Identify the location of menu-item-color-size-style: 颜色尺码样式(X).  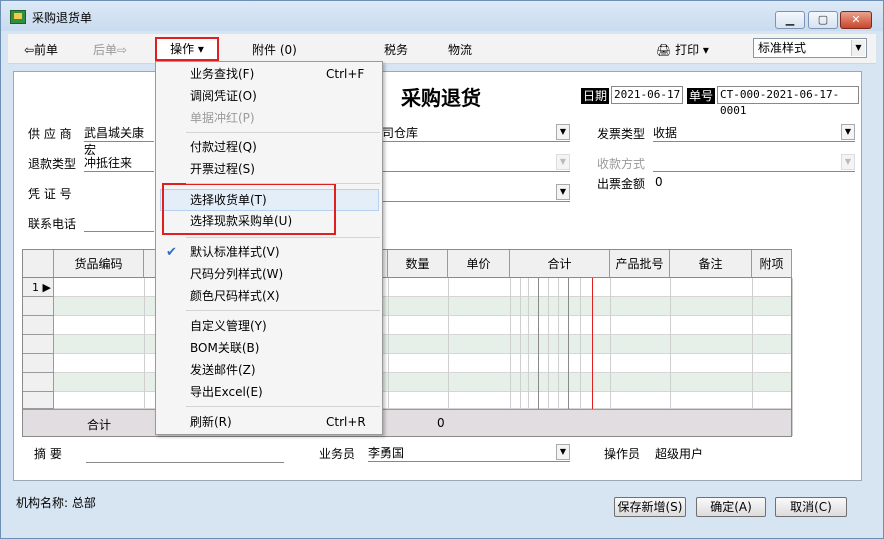
(235, 296).